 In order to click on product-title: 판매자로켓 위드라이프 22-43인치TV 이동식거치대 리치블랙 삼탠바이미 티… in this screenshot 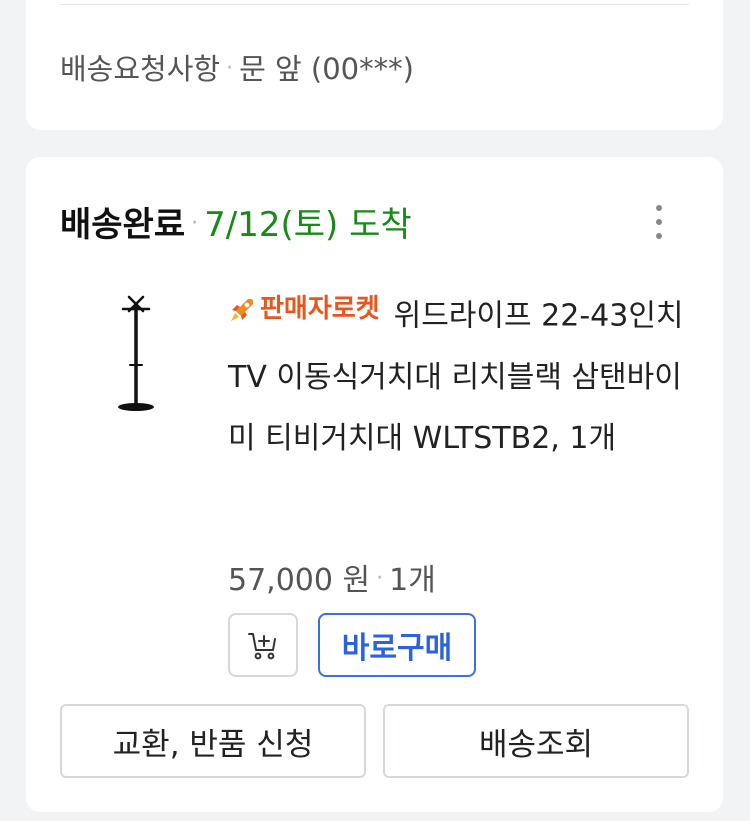, I will do `click(463, 374)`.